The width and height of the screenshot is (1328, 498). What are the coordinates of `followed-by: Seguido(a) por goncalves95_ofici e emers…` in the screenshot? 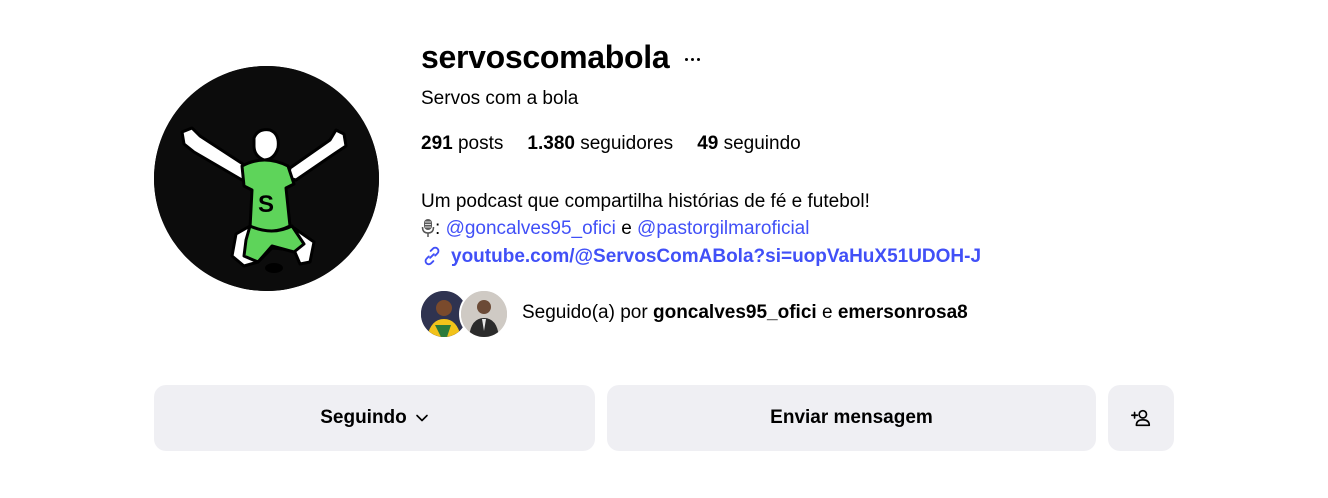 It's located at (810, 313).